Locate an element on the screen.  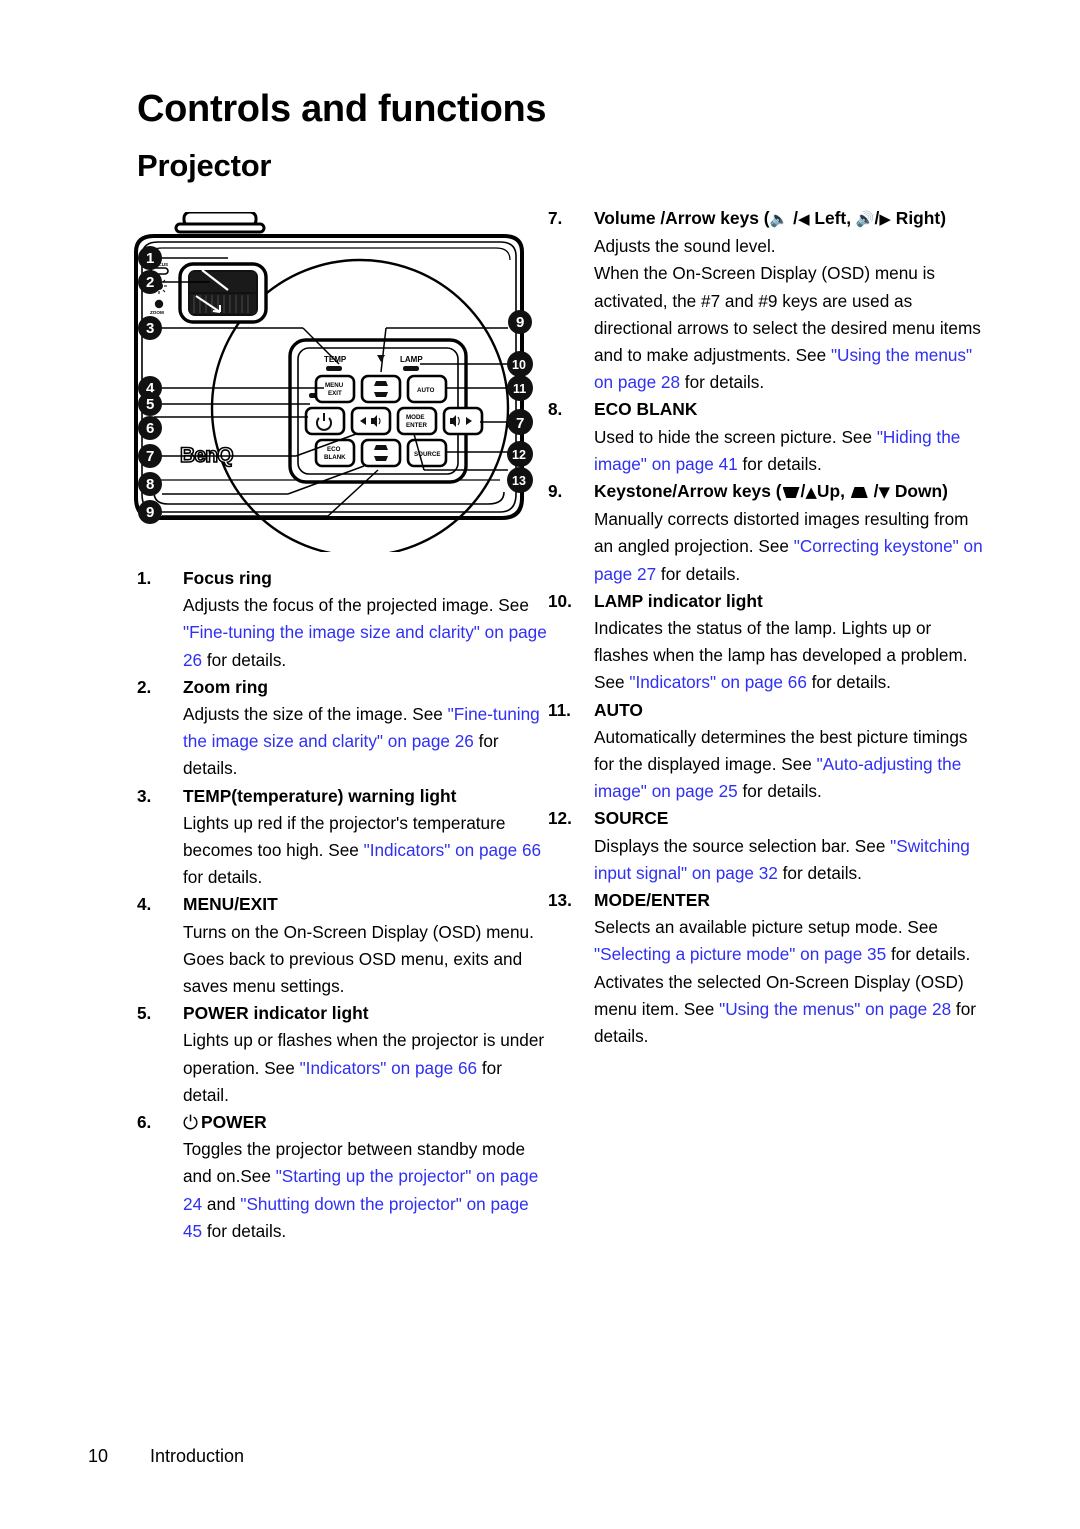
entry-term: Focus ring is located at coordinates (366, 578).